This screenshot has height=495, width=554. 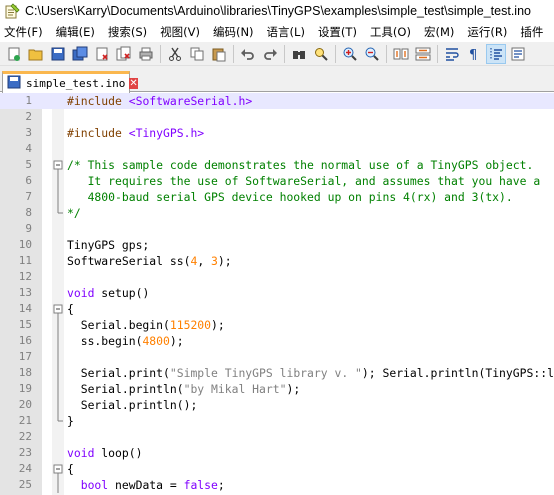 I want to click on find-icon, so click(x=299, y=54).